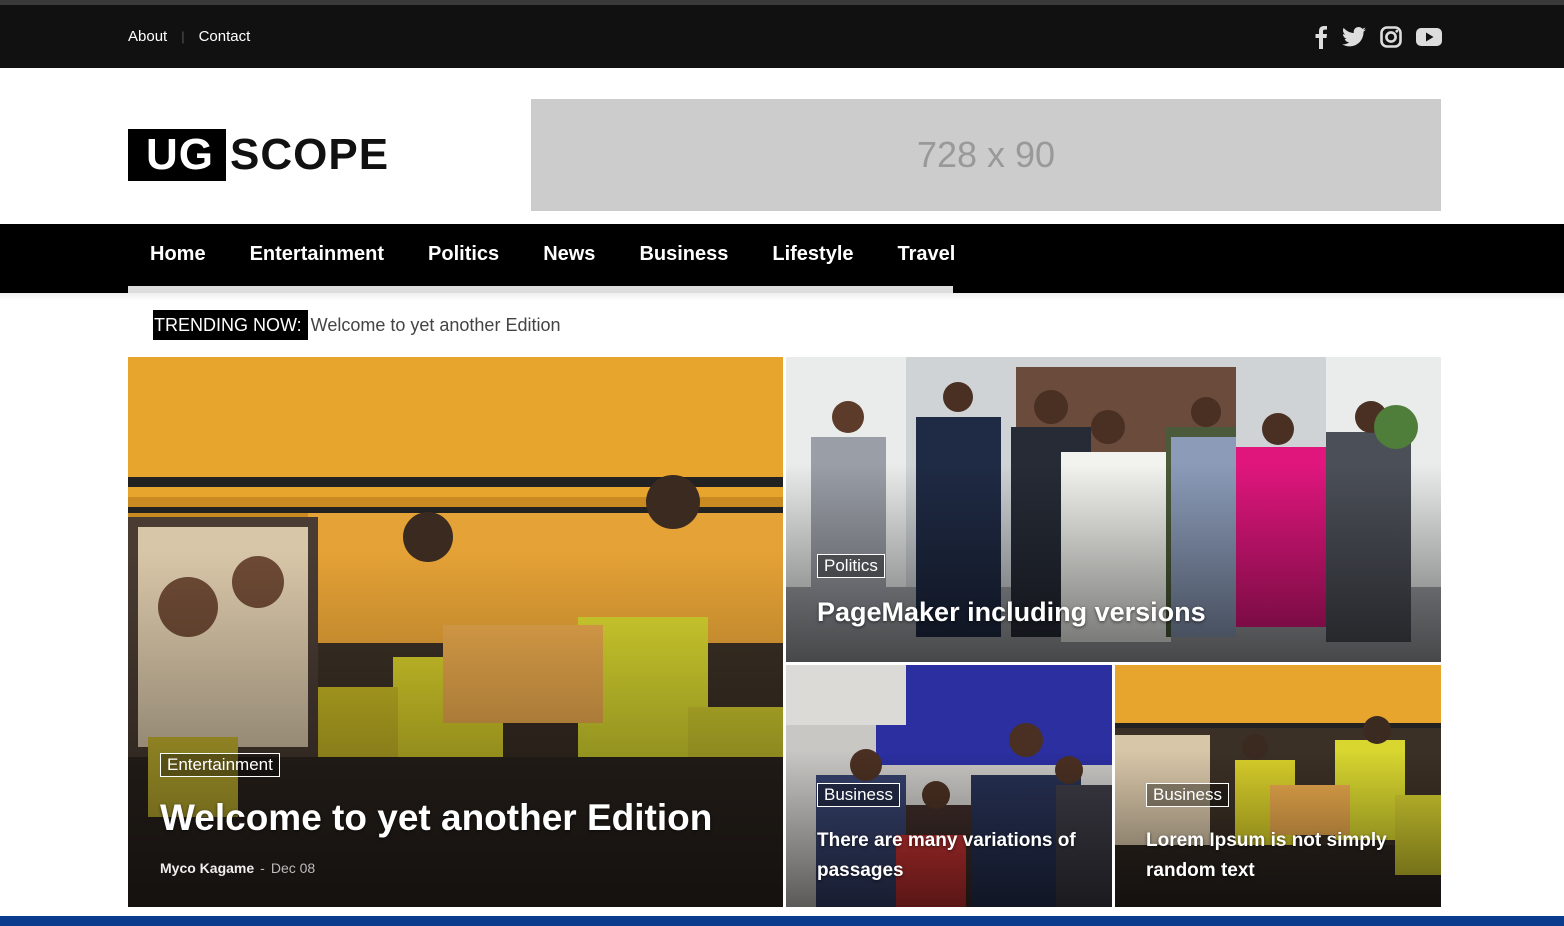 This screenshot has width=1564, height=926. What do you see at coordinates (177, 155) in the screenshot?
I see `logo-ug: UG` at bounding box center [177, 155].